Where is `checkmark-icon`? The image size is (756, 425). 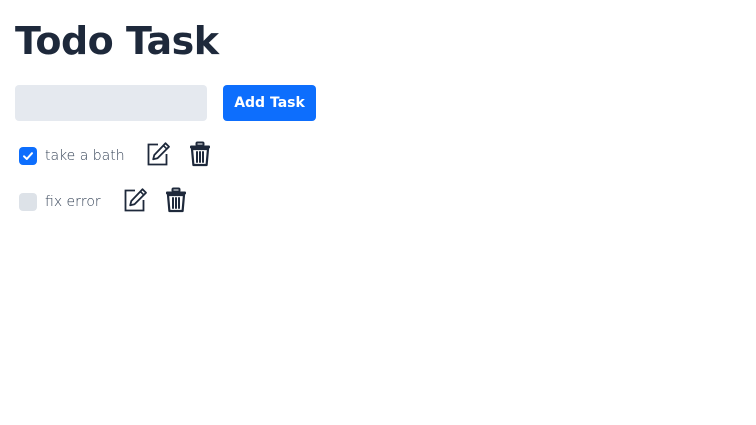 checkmark-icon is located at coordinates (28, 156).